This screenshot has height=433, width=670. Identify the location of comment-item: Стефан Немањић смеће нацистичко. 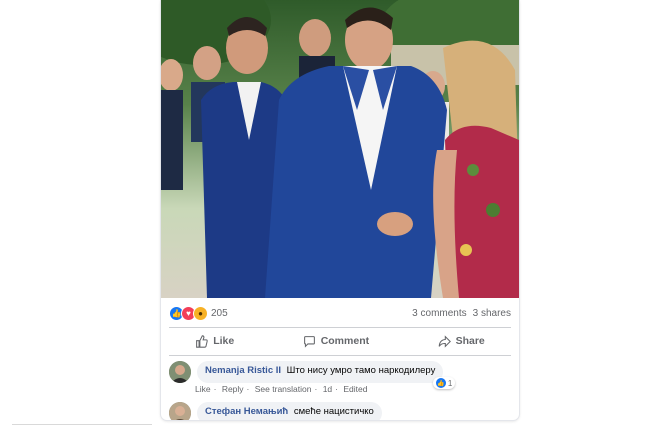
(275, 411).